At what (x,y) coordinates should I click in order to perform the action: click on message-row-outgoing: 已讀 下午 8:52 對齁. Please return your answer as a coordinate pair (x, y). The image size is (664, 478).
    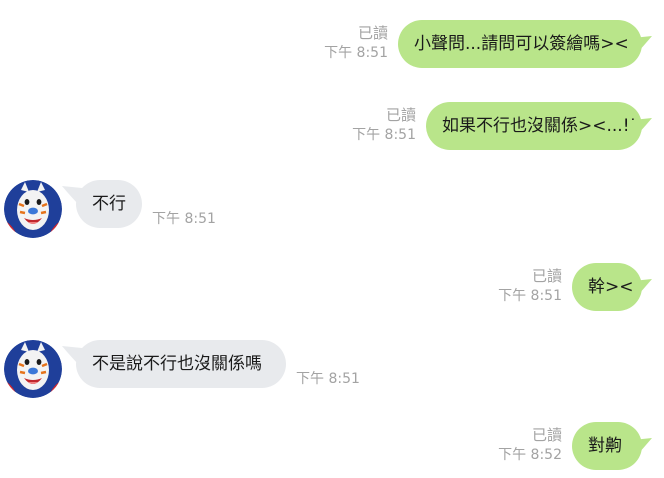
    Looking at the image, I should click on (332, 447).